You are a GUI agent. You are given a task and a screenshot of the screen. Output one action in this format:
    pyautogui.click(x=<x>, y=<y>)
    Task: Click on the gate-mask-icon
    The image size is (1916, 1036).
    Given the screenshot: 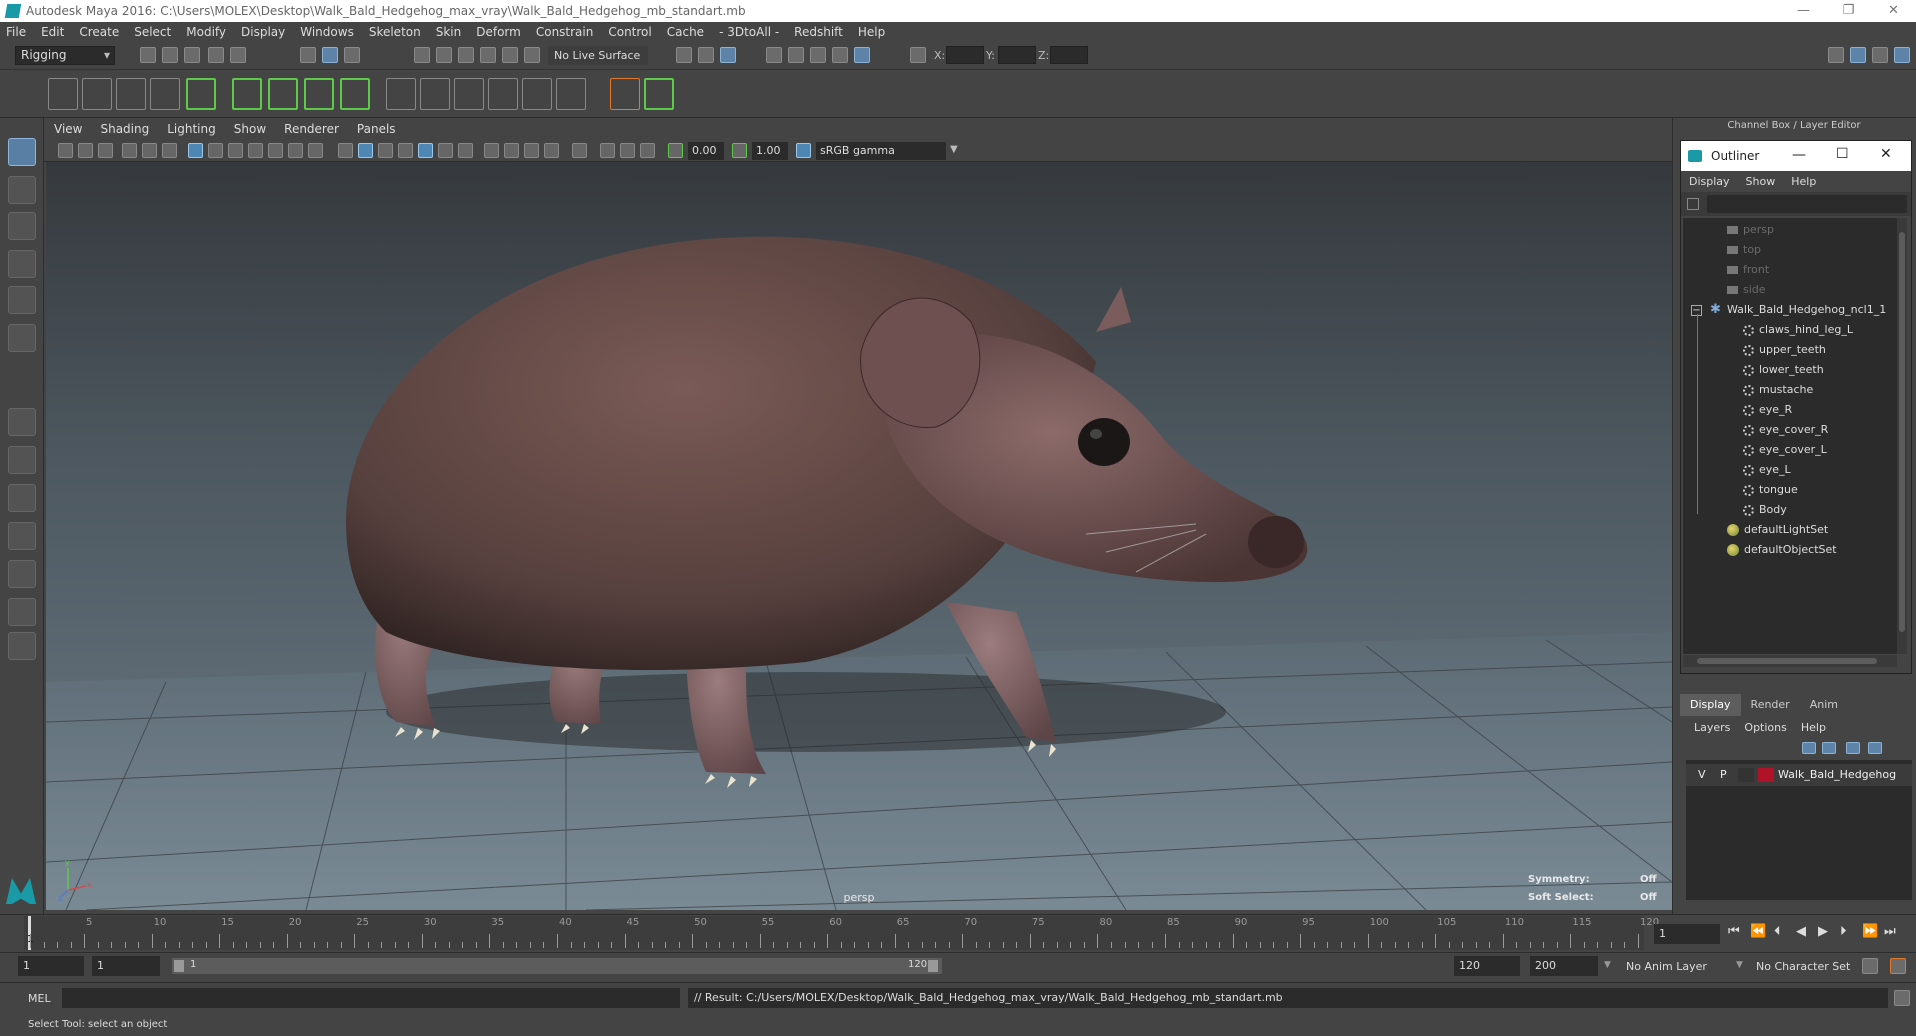 What is the action you would take?
    pyautogui.click(x=255, y=150)
    